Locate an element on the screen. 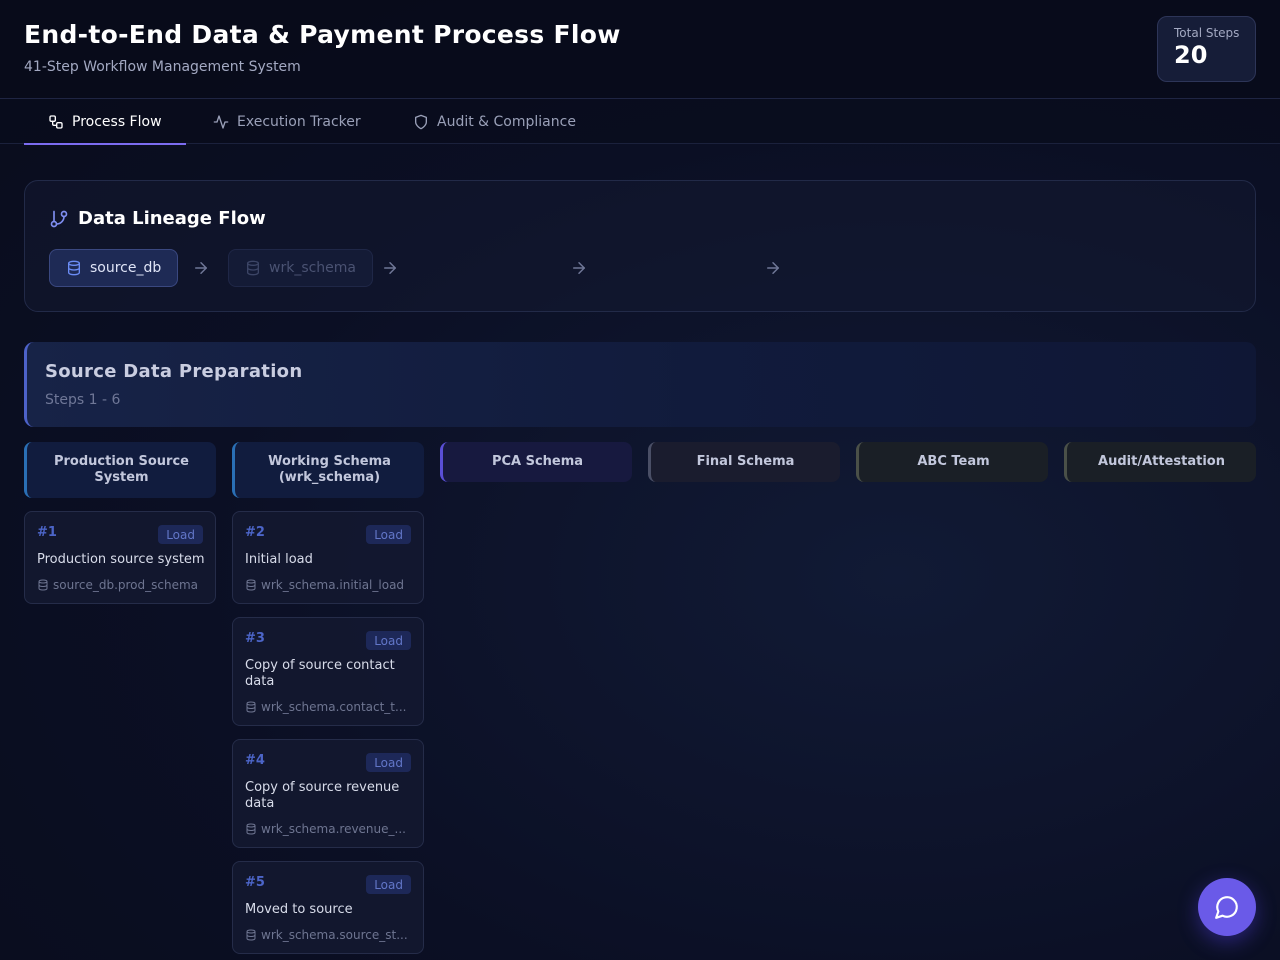 The width and height of the screenshot is (1280, 960). phase-header: Source Data Preparation Steps 1 - 6 is located at coordinates (640, 384).